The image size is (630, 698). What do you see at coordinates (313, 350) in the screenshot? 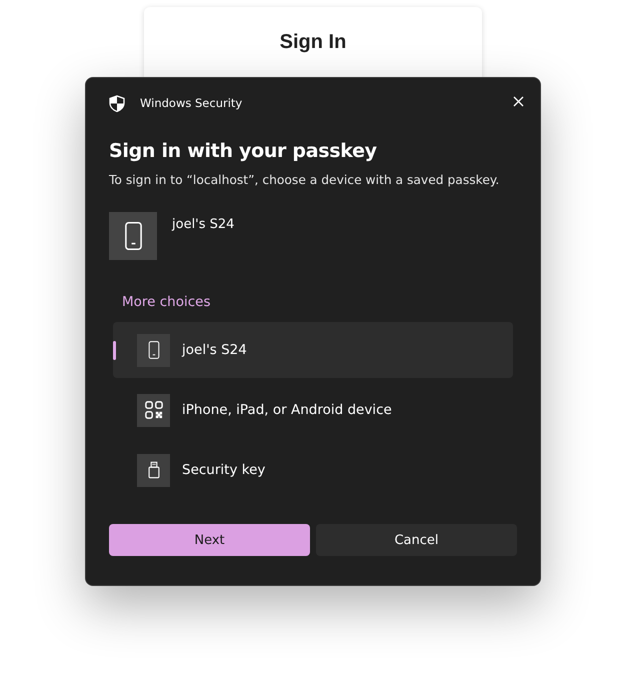
I see `option-item: joel's S24` at bounding box center [313, 350].